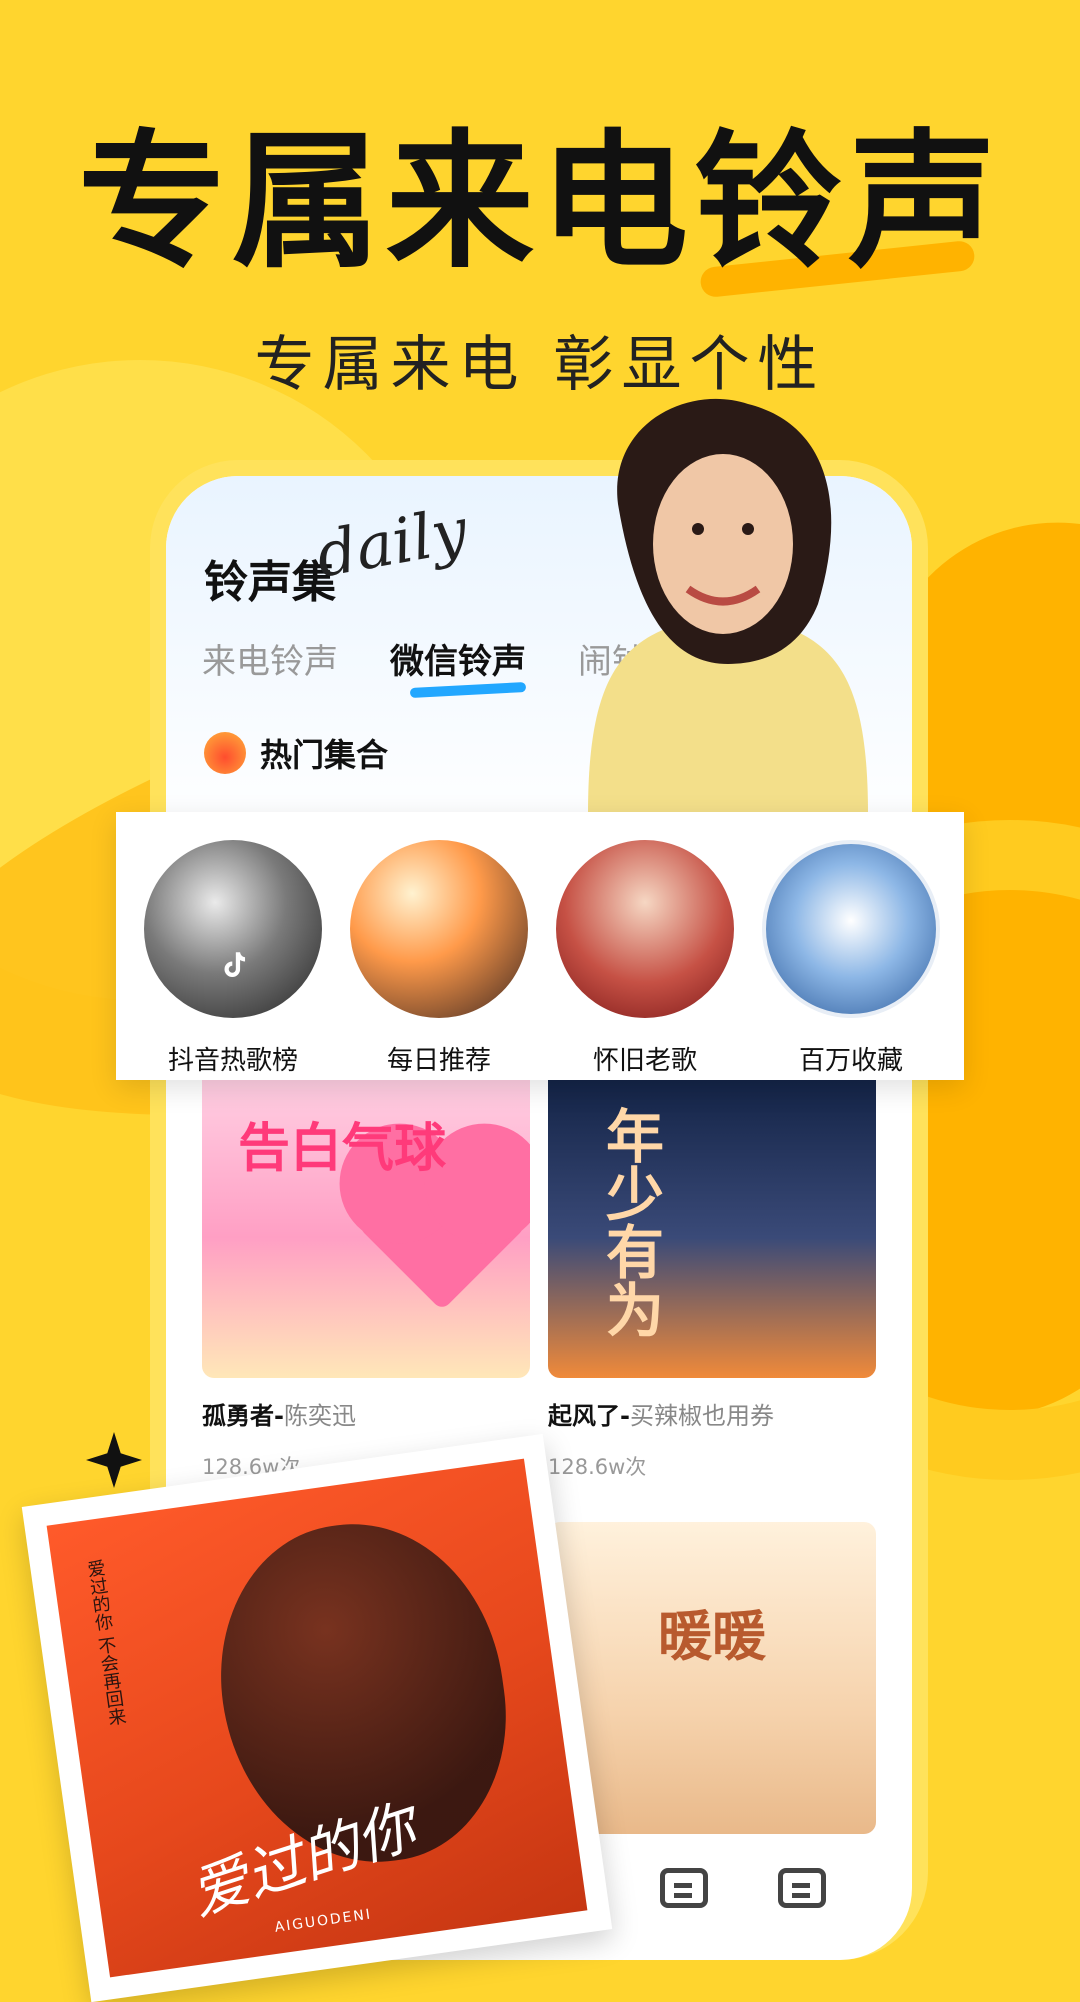 The image size is (1080, 2002). What do you see at coordinates (342, 1148) in the screenshot?
I see `cover-text: 告白气球` at bounding box center [342, 1148].